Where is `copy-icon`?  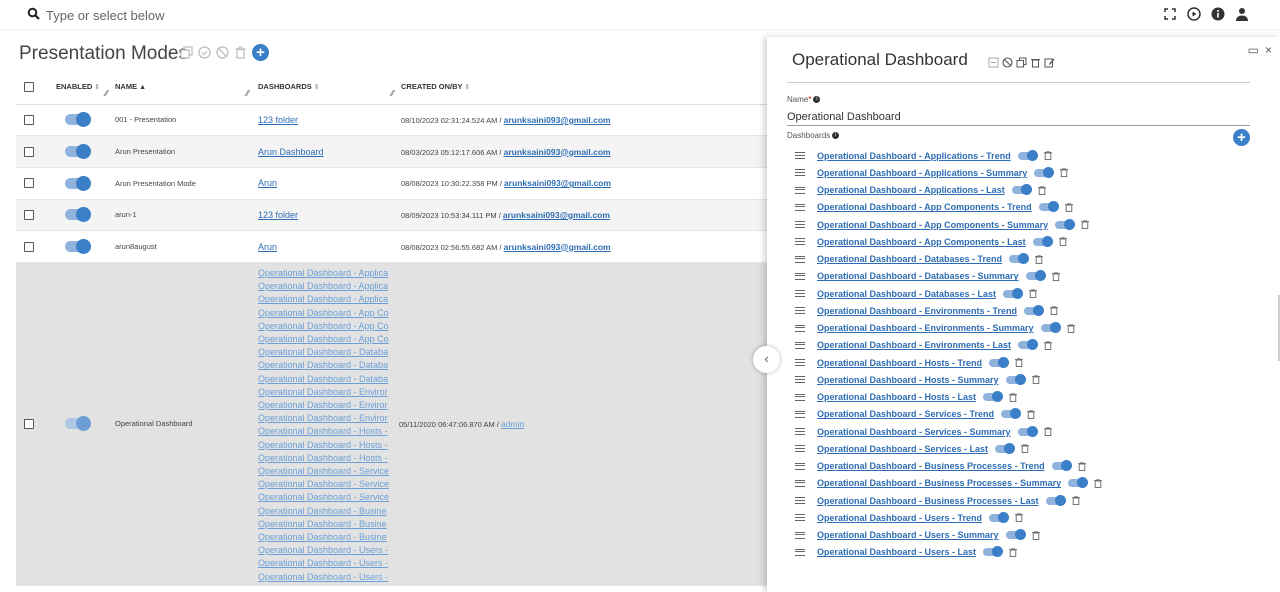 copy-icon is located at coordinates (993, 61).